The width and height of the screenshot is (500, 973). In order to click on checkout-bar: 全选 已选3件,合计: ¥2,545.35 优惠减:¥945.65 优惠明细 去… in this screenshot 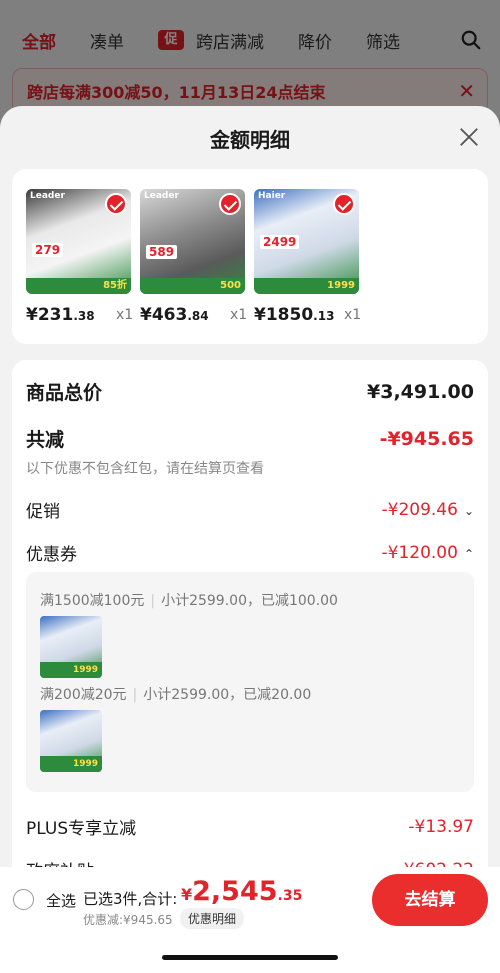, I will do `click(250, 920)`.